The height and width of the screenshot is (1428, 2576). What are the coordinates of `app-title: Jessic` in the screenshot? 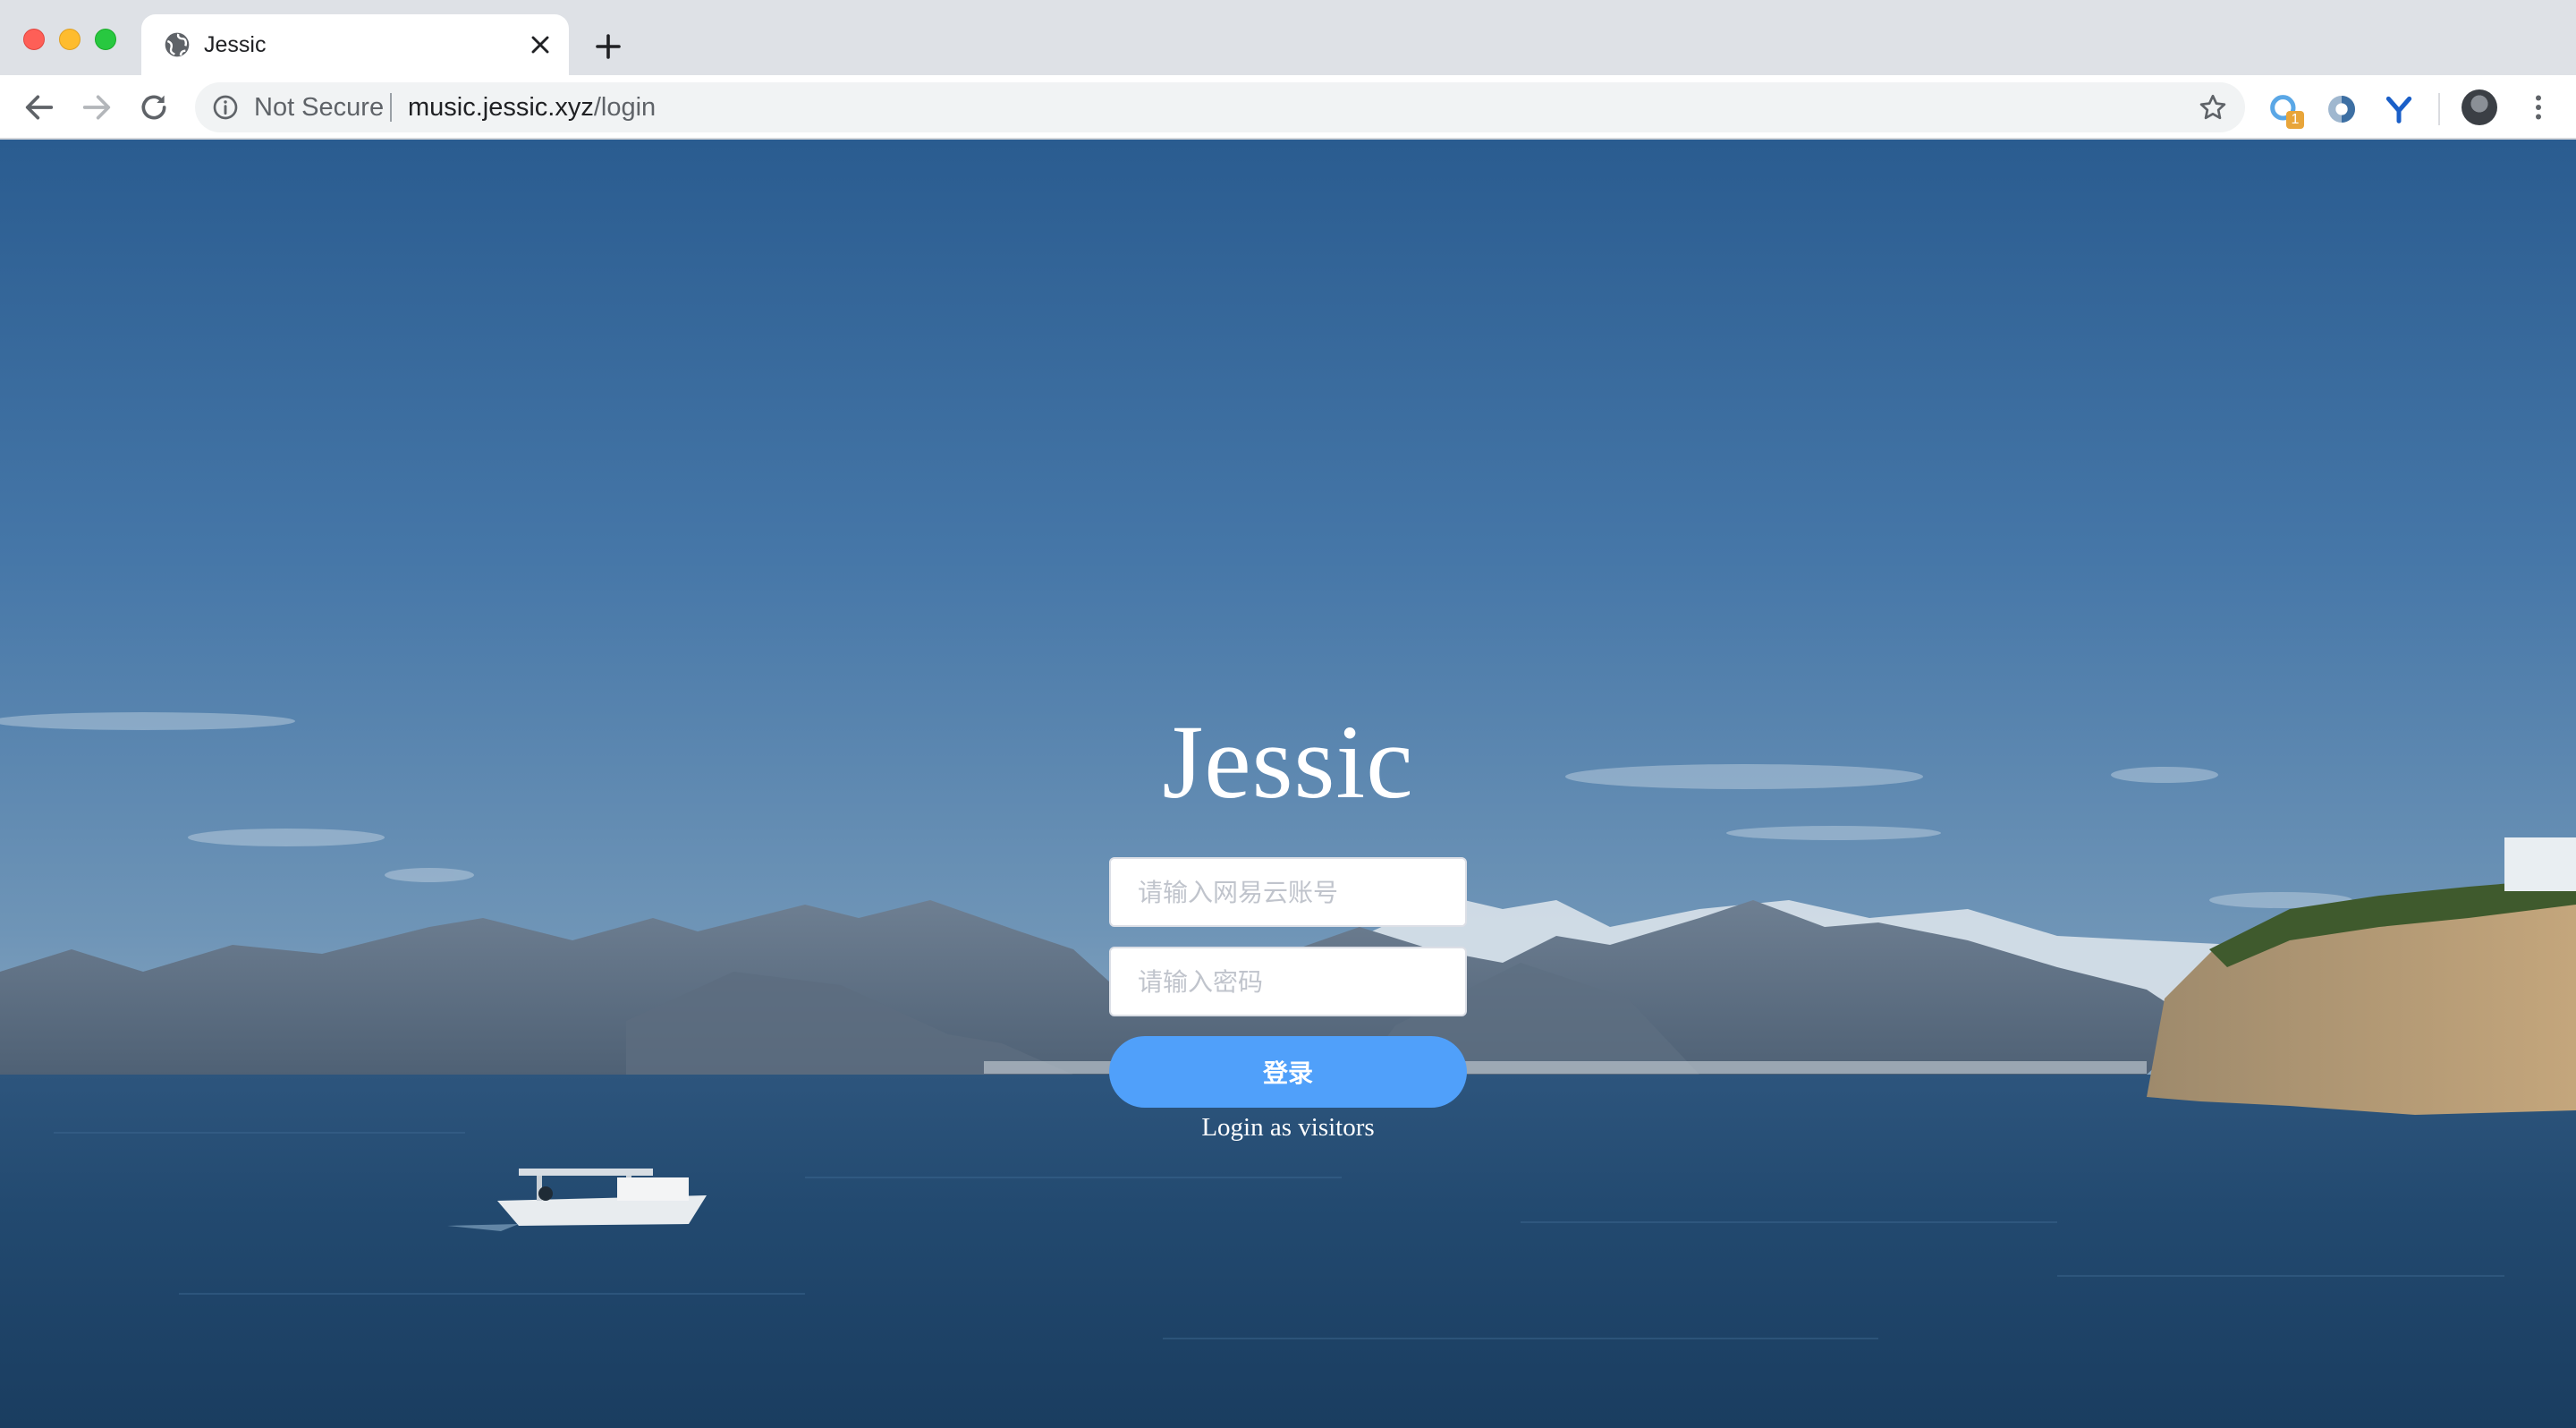 It's located at (1288, 761).